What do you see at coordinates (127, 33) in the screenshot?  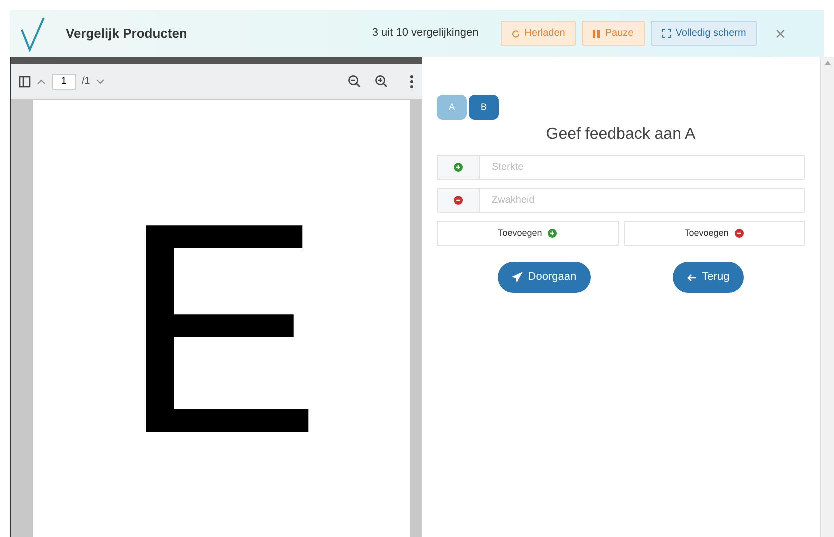 I see `app-title: Vergelijk Producten` at bounding box center [127, 33].